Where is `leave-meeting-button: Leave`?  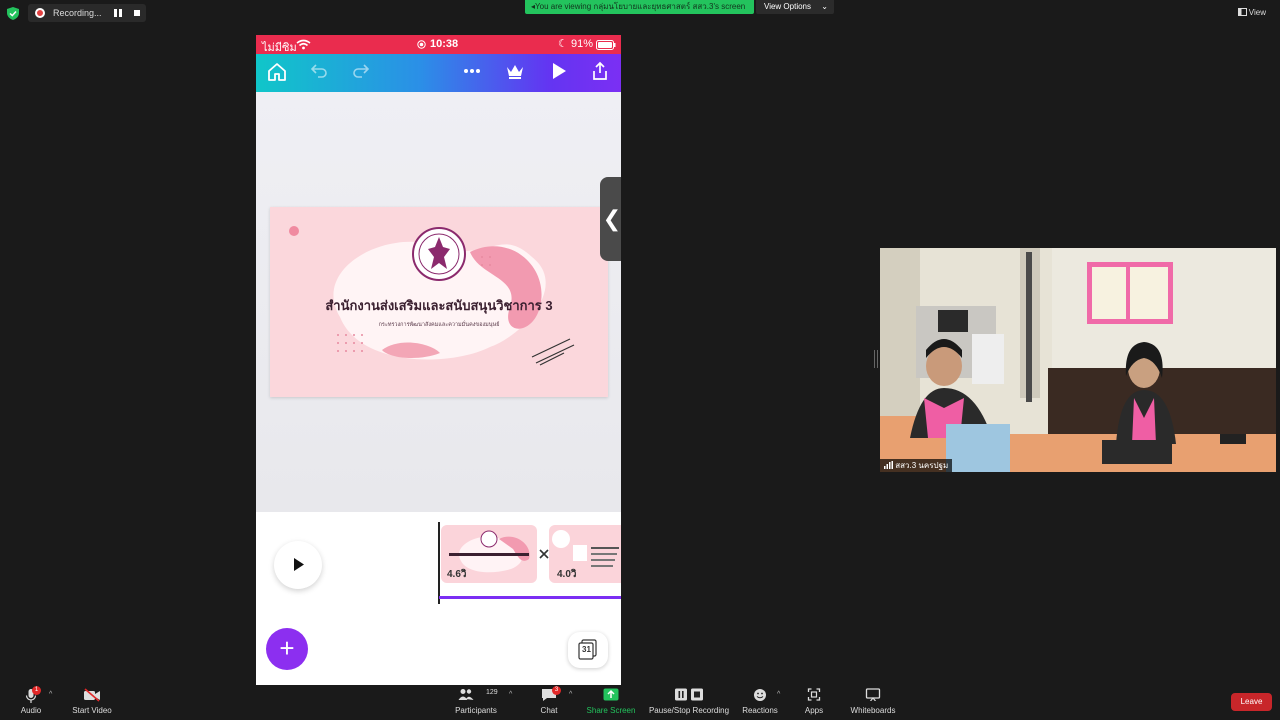 leave-meeting-button: Leave is located at coordinates (1251, 702).